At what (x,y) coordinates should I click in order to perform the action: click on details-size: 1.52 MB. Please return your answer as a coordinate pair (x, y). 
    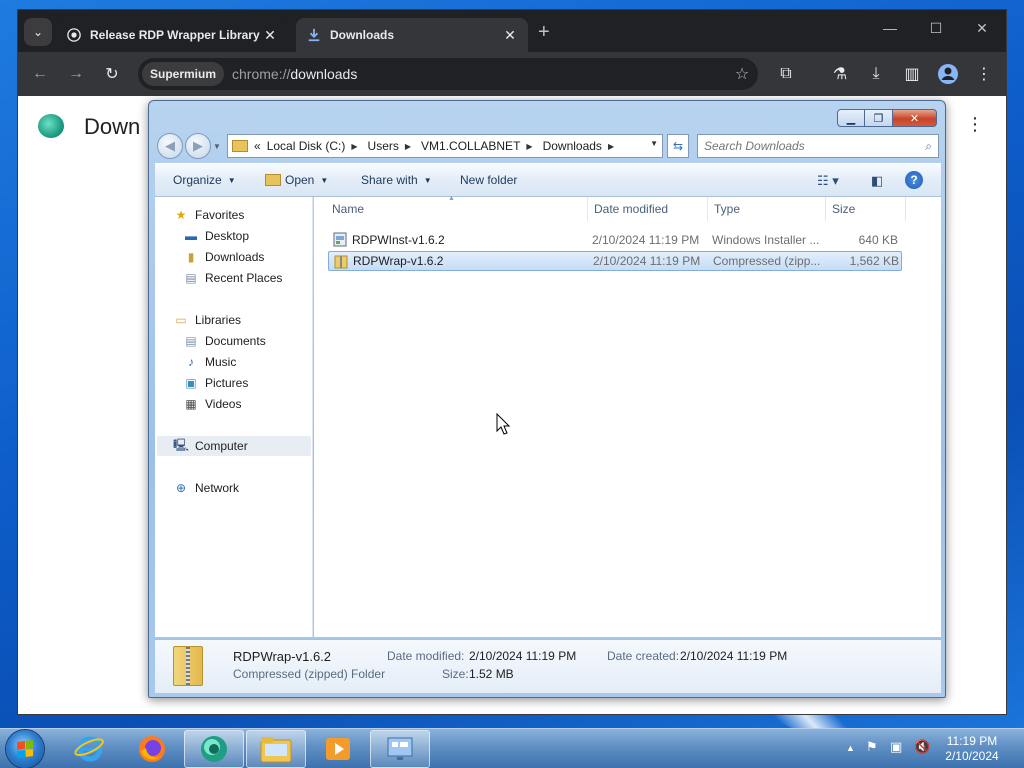
    Looking at the image, I should click on (491, 674).